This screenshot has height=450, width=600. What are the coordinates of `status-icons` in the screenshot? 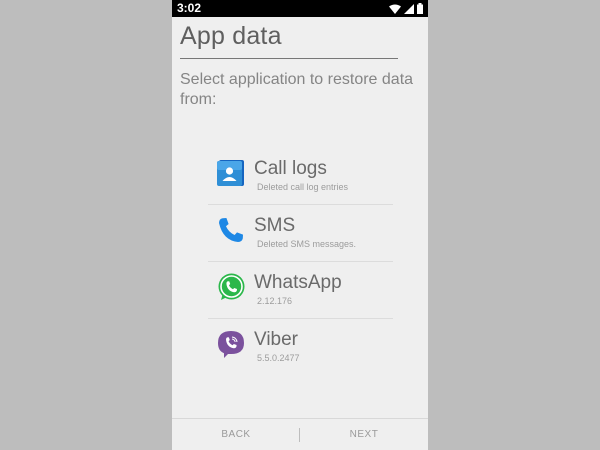 It's located at (406, 8).